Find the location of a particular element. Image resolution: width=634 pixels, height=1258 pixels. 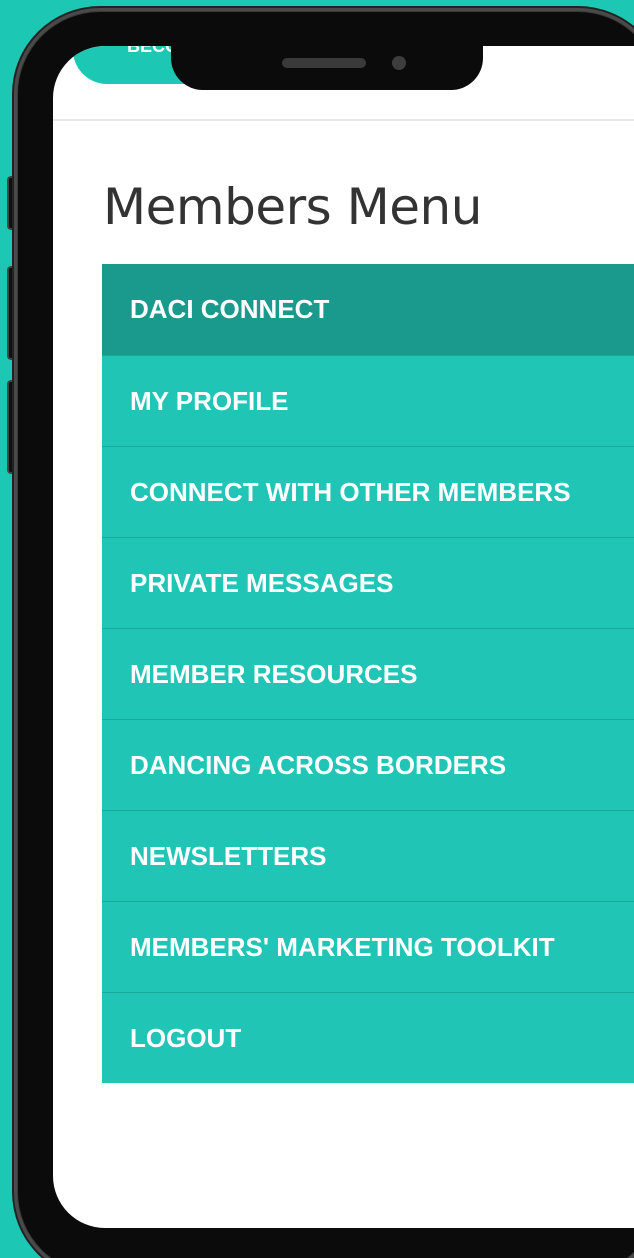

menu-item-connect-with-other-members: CONNECT WITH OTHER MEMBERS is located at coordinates (368, 491).